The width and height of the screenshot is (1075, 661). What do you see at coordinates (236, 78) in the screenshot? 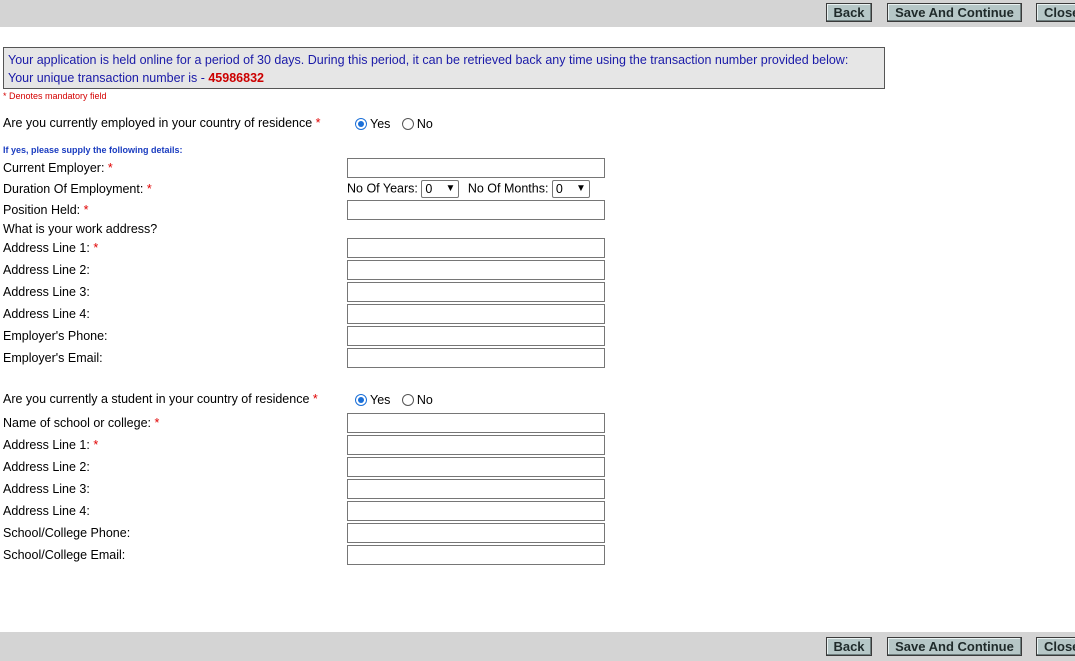
I see `transaction-number: 45986832` at bounding box center [236, 78].